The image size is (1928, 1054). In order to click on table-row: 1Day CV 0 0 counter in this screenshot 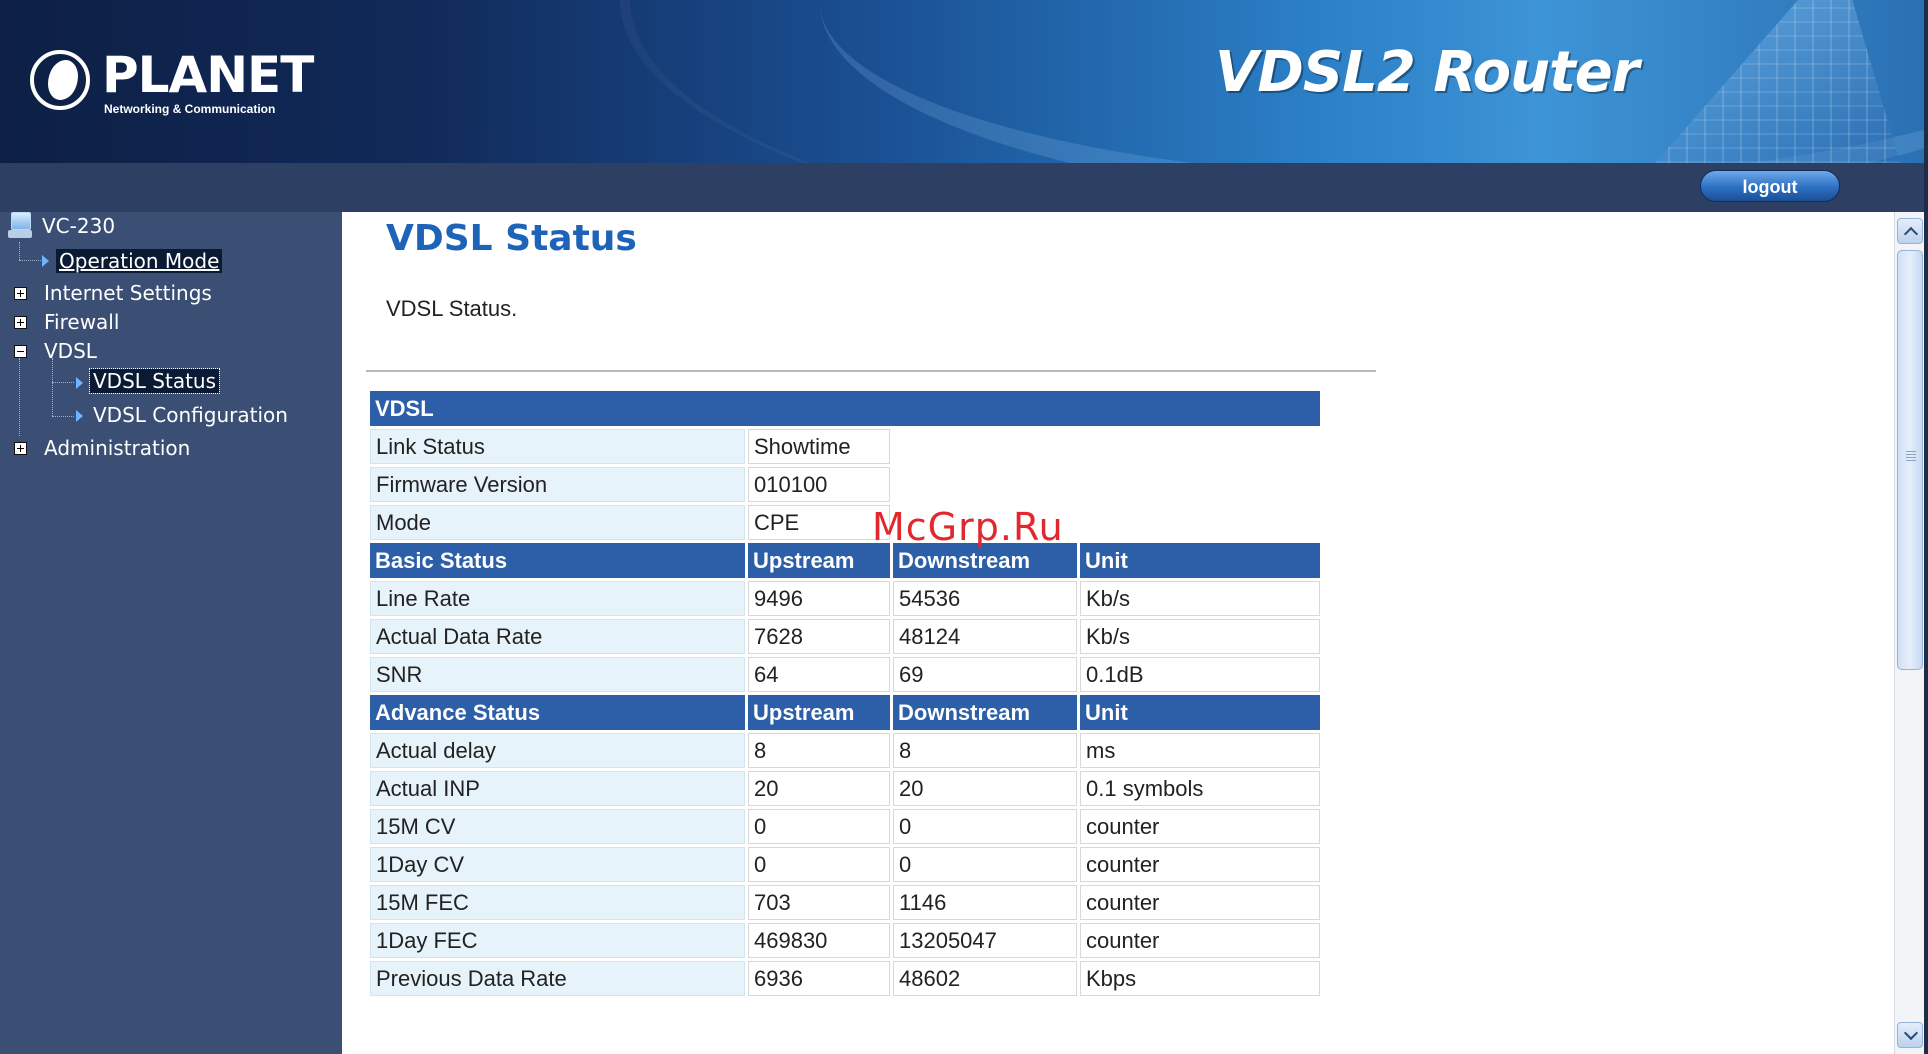, I will do `click(845, 864)`.